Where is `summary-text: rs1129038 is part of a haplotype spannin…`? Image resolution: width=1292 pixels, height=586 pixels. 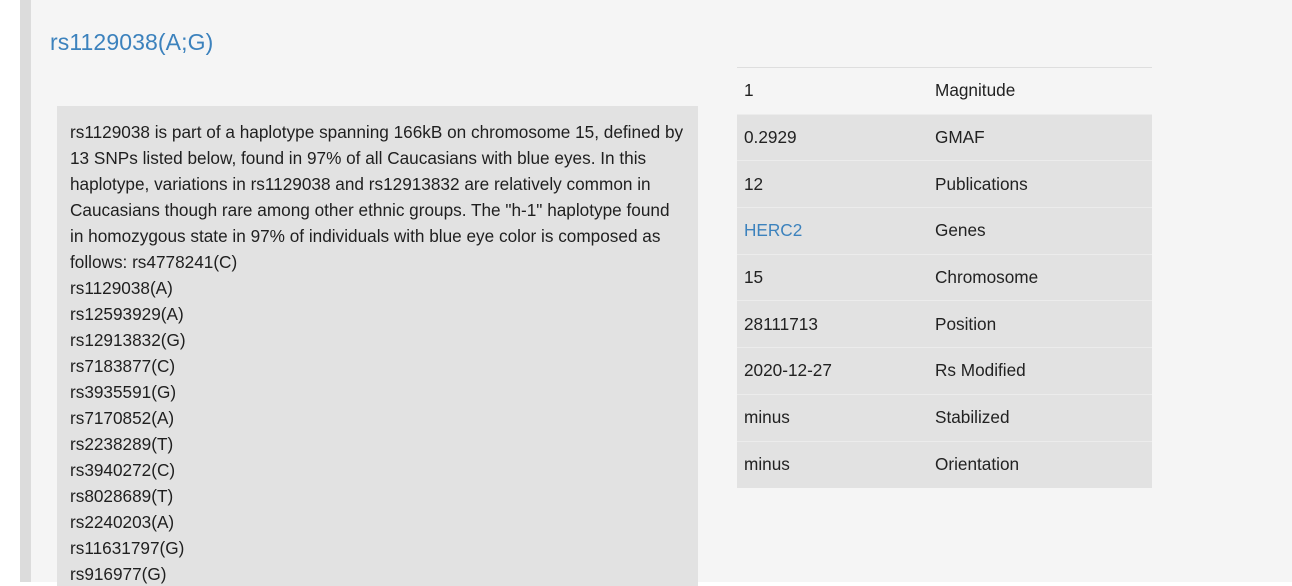
summary-text: rs1129038 is part of a haplotype spannin… is located at coordinates (377, 197).